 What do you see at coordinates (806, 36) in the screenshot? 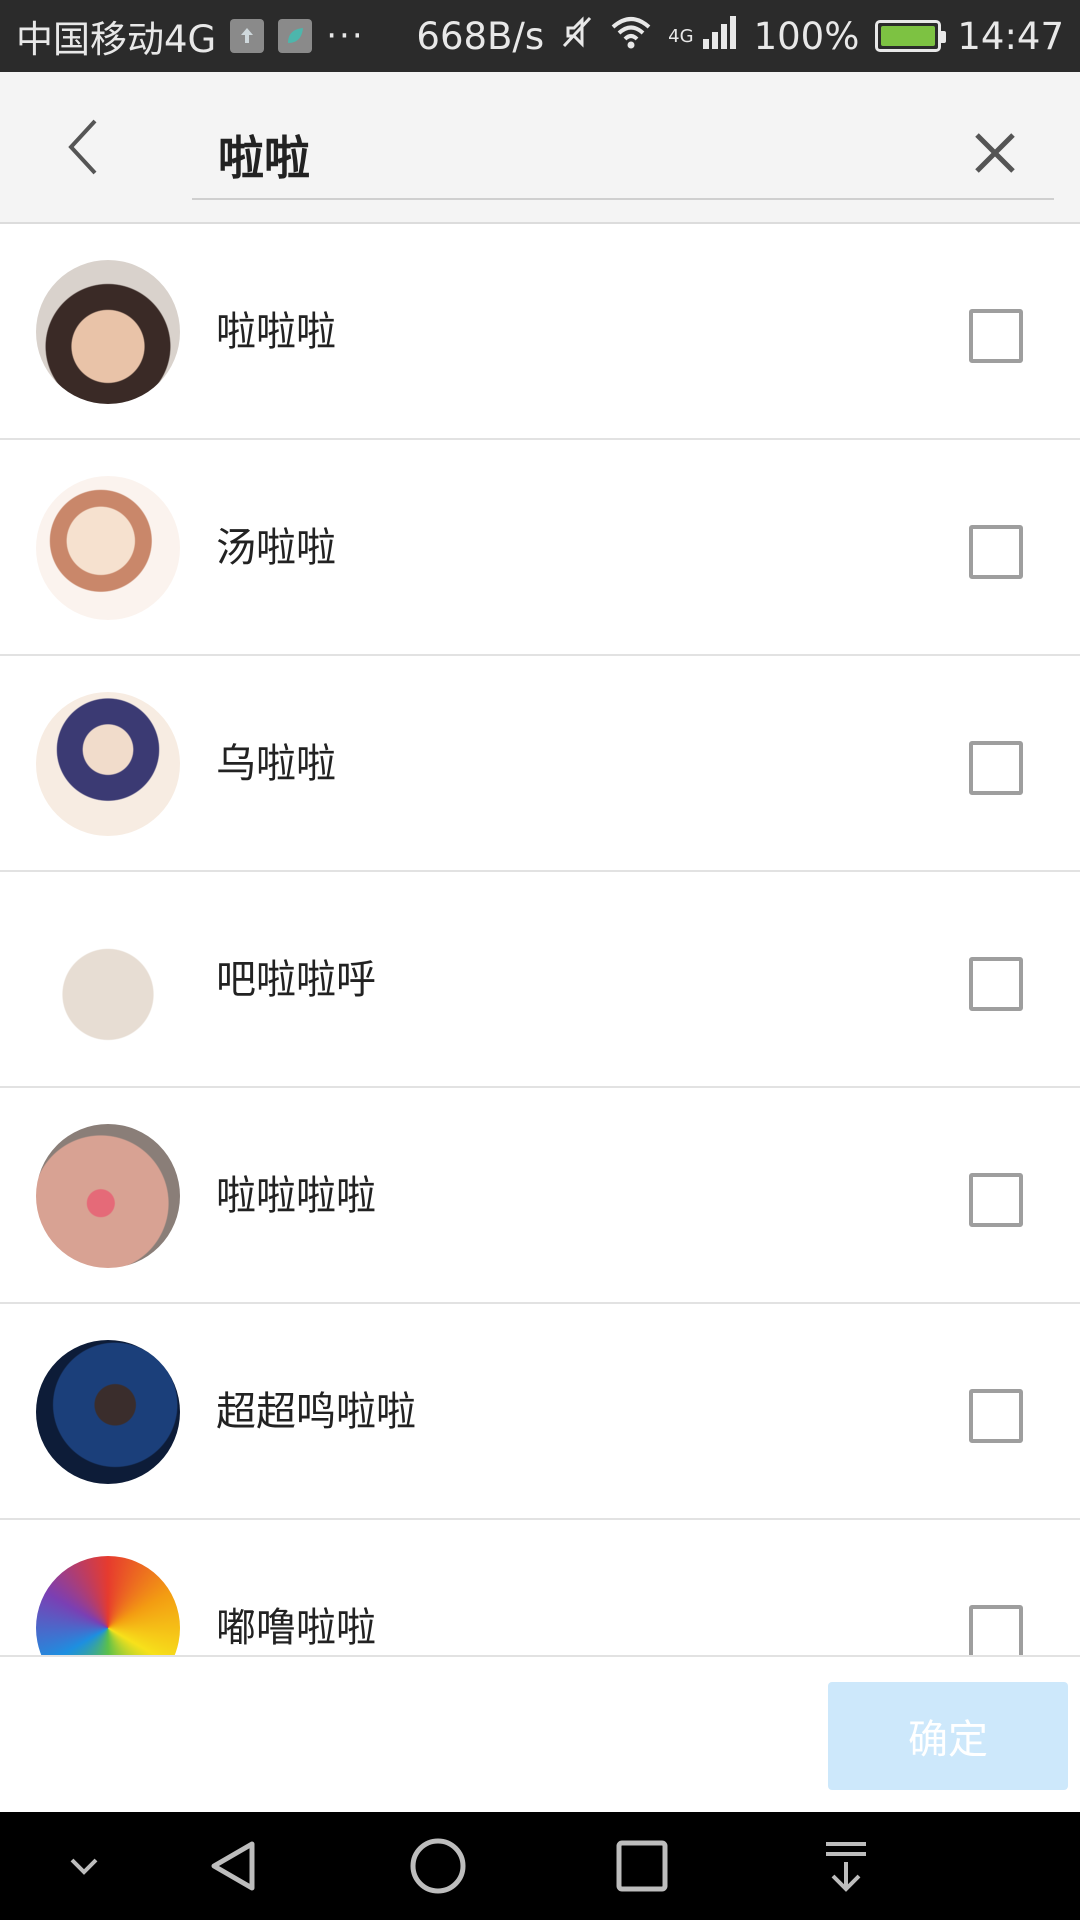
I see `battery-percent: 100%` at bounding box center [806, 36].